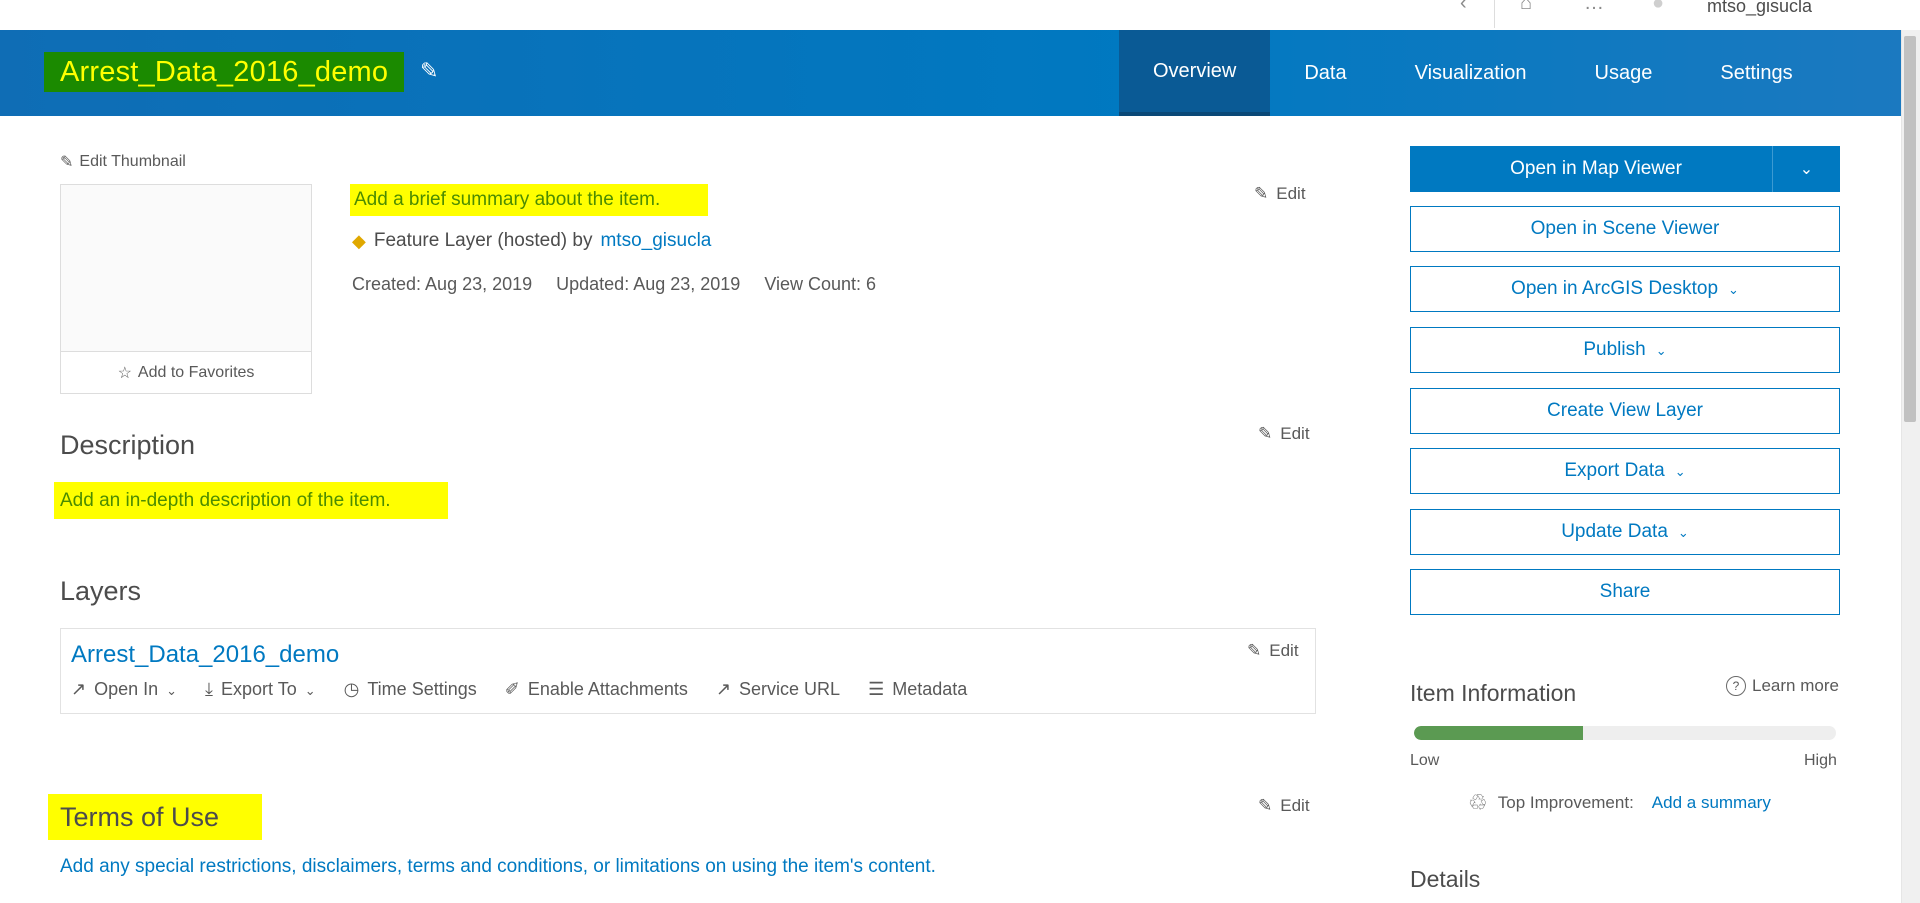 This screenshot has width=1920, height=903. I want to click on help-icon: ?, so click(1736, 686).